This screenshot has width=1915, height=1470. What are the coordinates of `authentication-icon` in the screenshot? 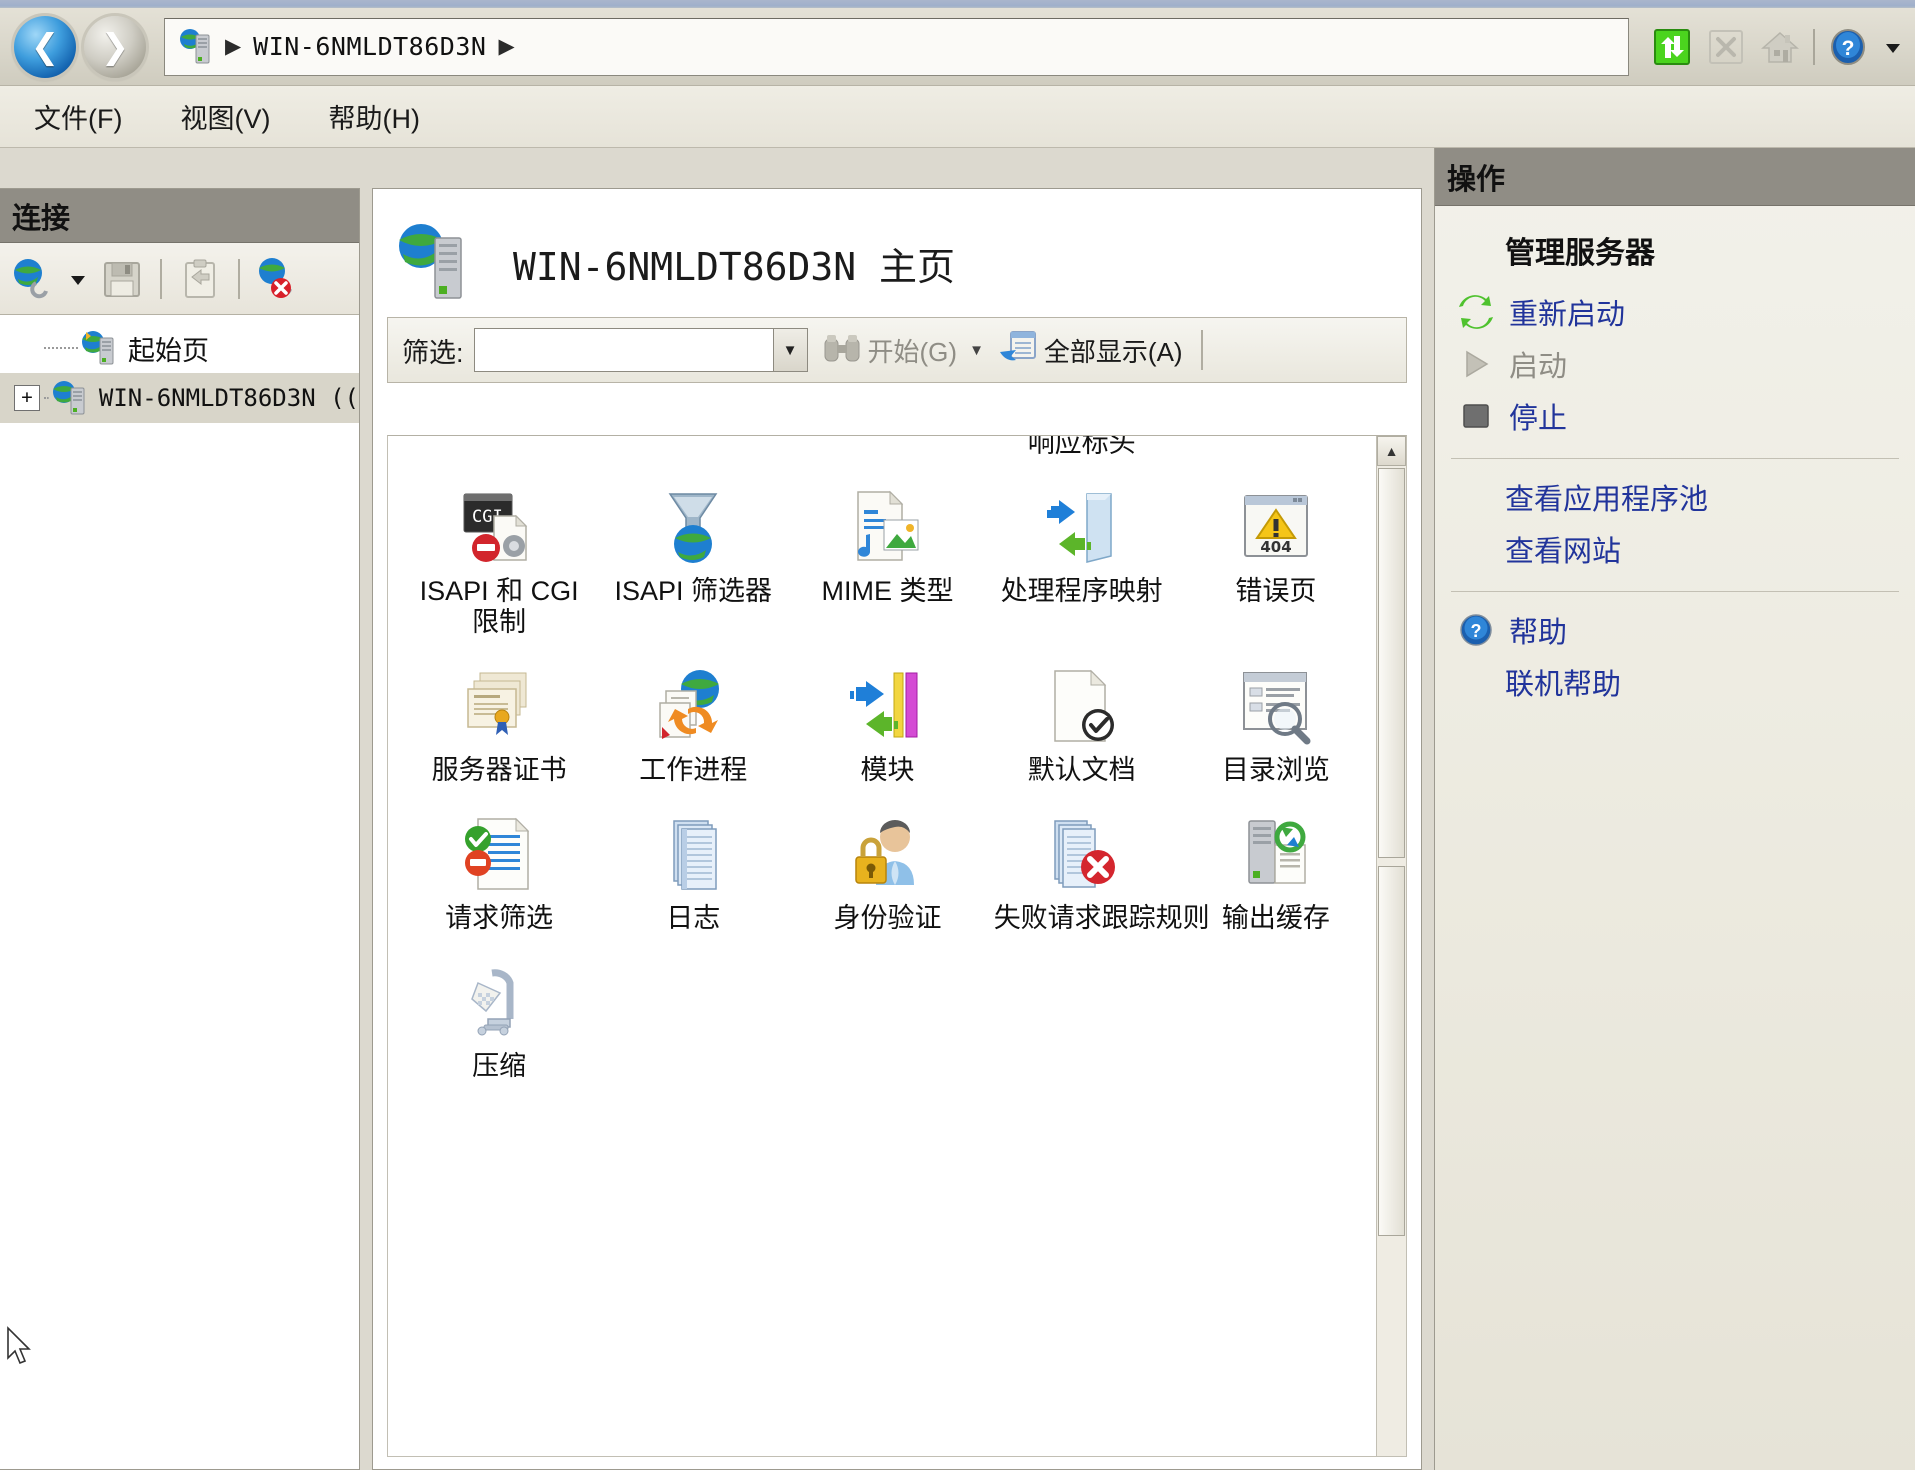 It's located at (887, 854).